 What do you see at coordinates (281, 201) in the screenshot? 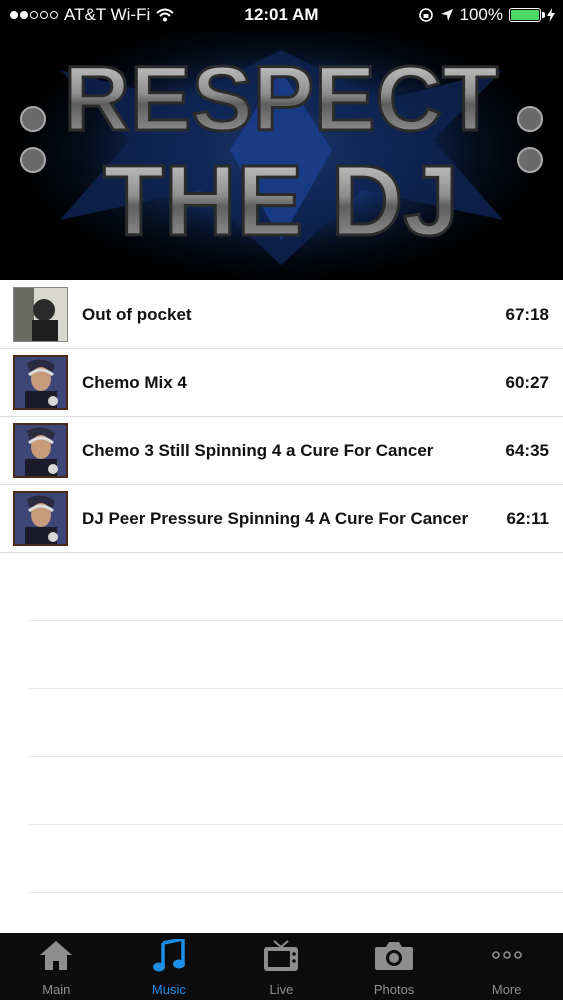
I see `banner-line-2: THE DJ` at bounding box center [281, 201].